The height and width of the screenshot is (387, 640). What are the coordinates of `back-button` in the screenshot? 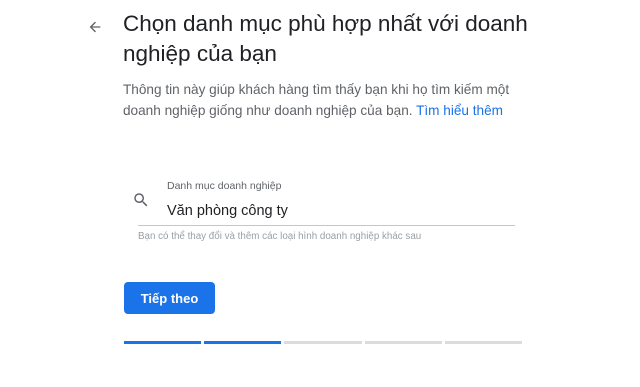 It's located at (95, 27).